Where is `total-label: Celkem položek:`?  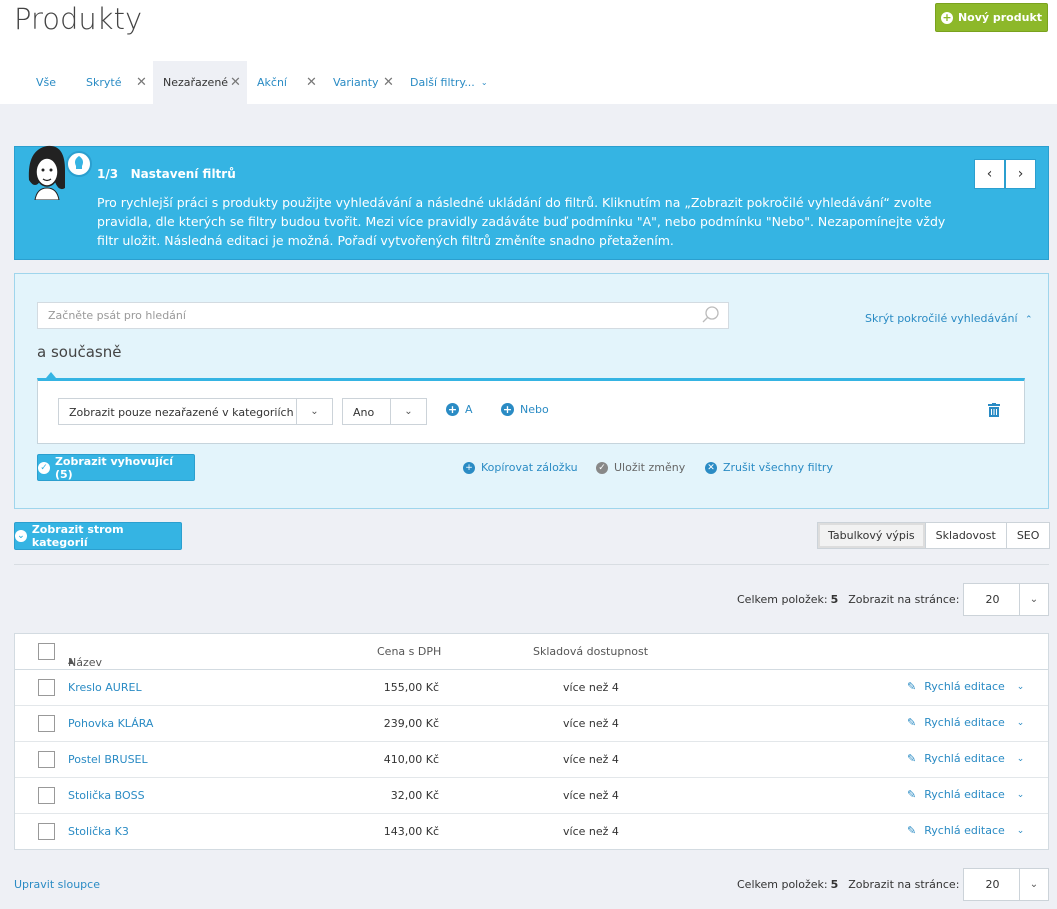
total-label: Celkem položek: is located at coordinates (782, 884).